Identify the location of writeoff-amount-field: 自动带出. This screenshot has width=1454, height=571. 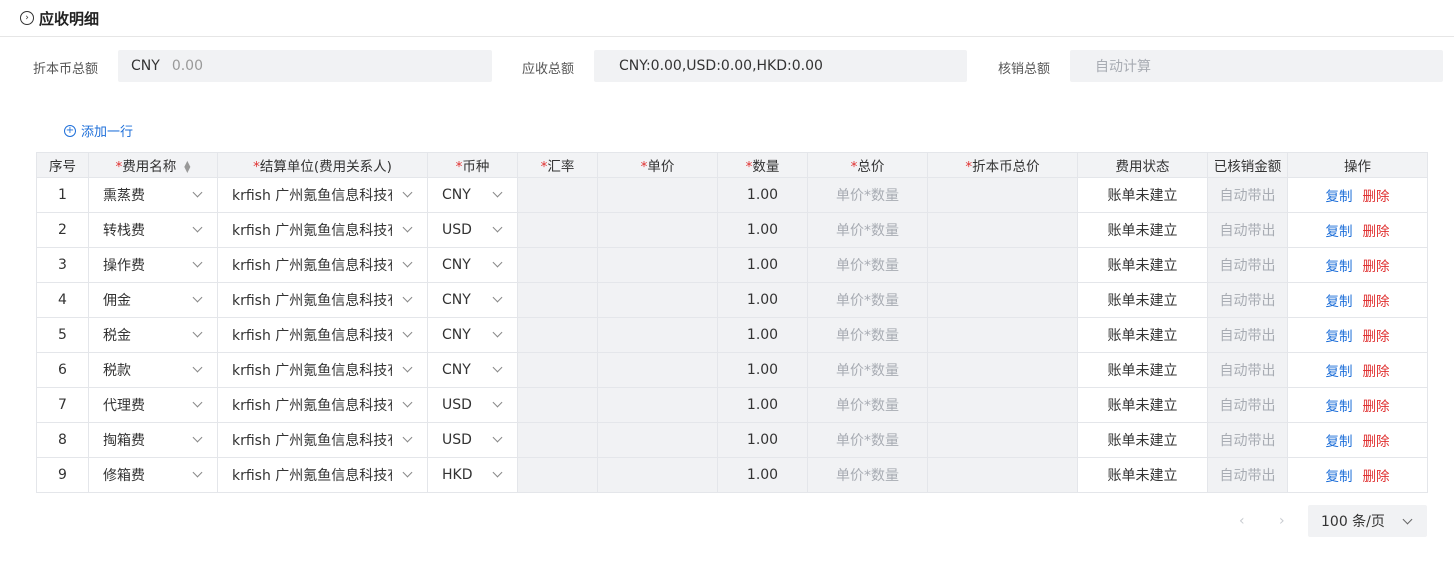
(1247, 300).